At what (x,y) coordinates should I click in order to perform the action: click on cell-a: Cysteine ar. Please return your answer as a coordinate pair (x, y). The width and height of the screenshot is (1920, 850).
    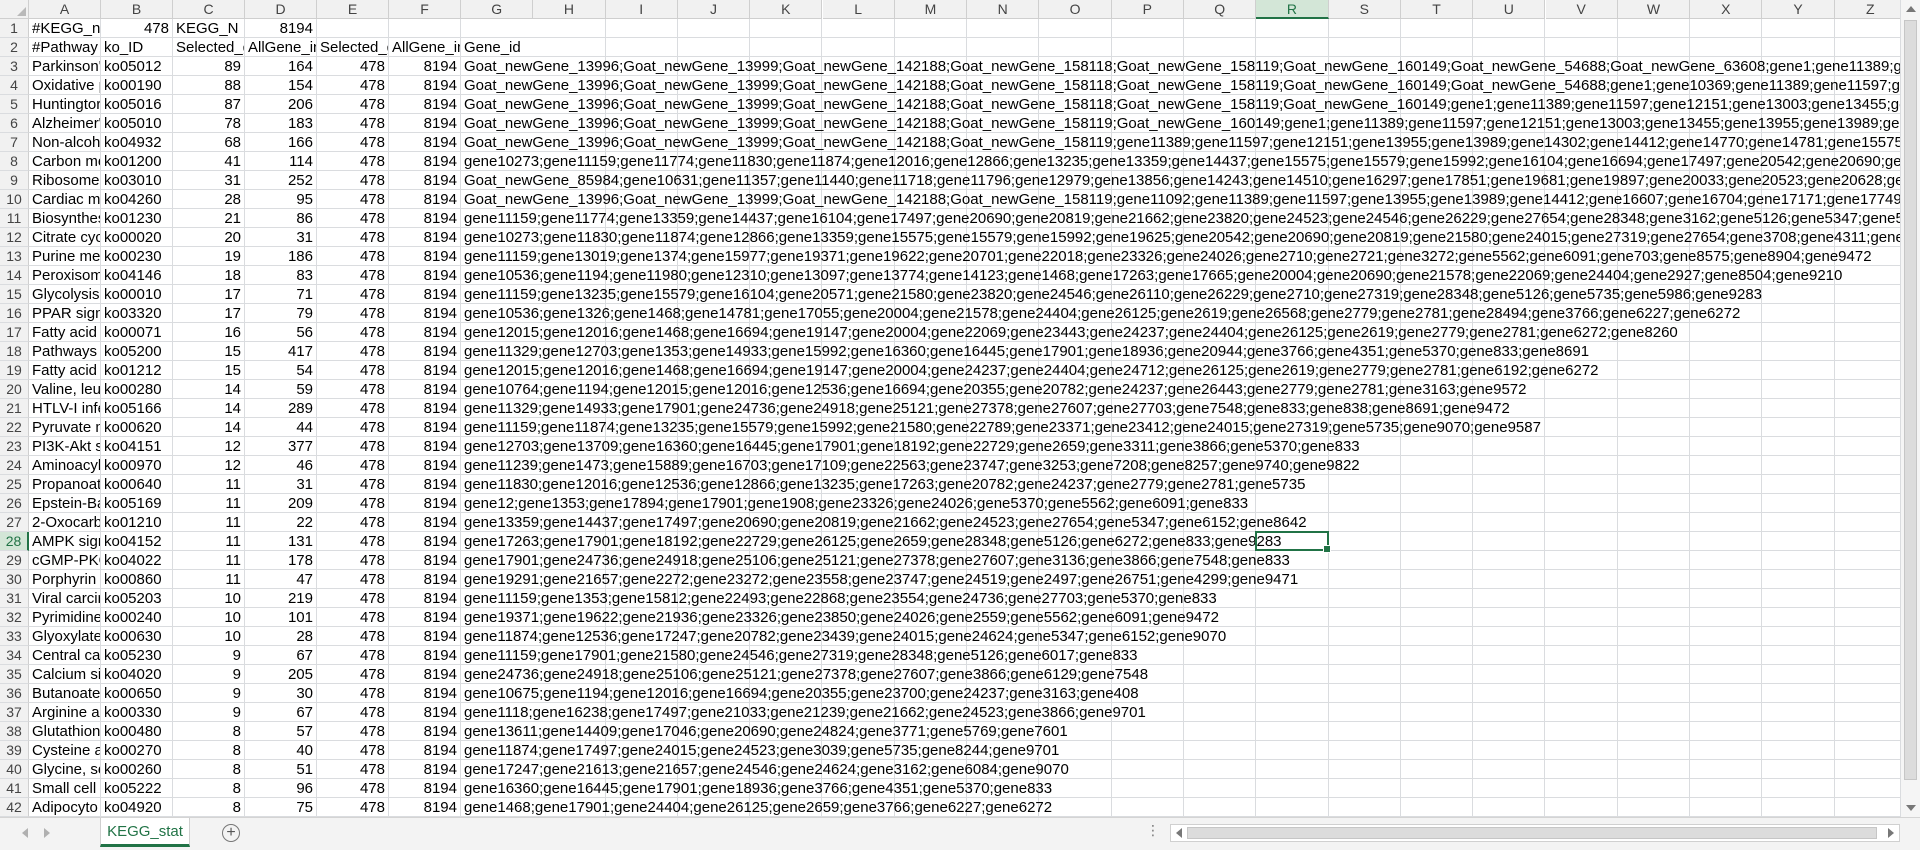
    Looking at the image, I should click on (65, 750).